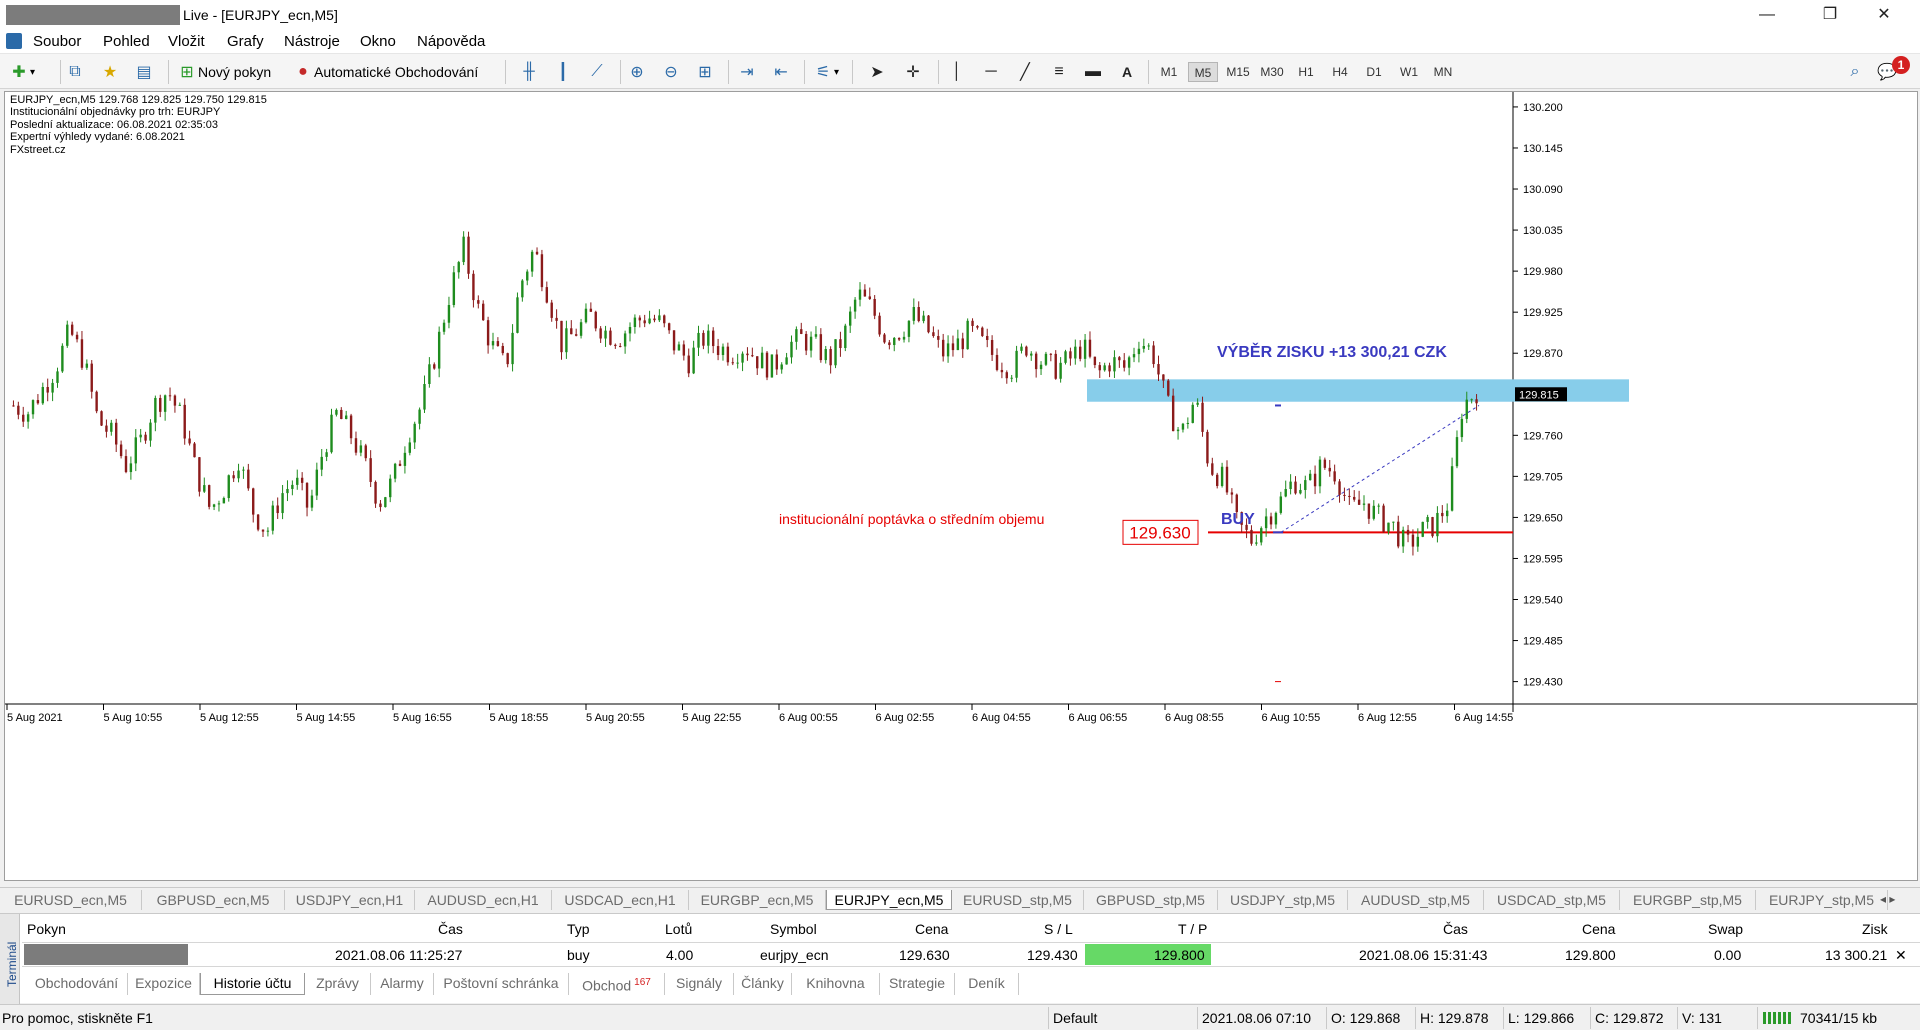  What do you see at coordinates (402, 984) in the screenshot?
I see `terminal-tab: Alarmy` at bounding box center [402, 984].